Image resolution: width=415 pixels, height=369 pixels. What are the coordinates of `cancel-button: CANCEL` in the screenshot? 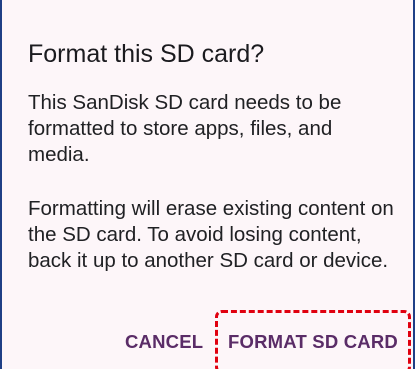 It's located at (164, 342).